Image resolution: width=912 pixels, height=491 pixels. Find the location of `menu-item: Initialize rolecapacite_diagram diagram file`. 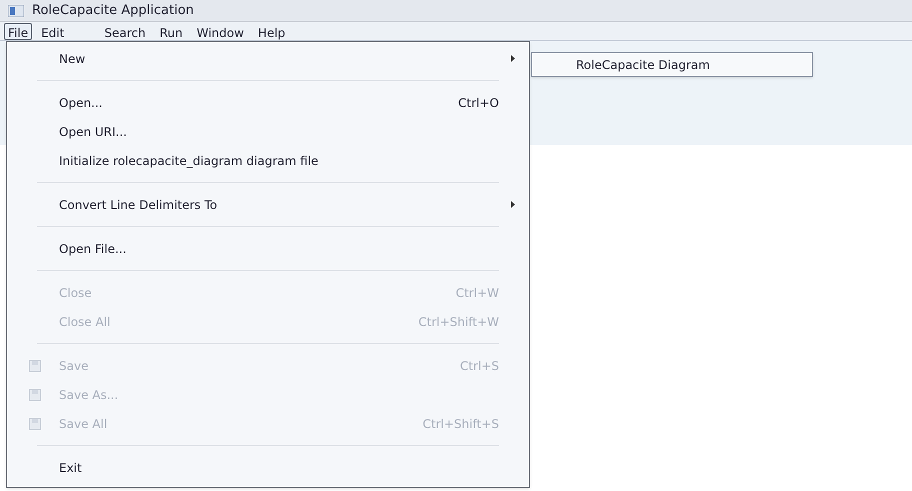

menu-item: Initialize rolecapacite_diagram diagram file is located at coordinates (268, 160).